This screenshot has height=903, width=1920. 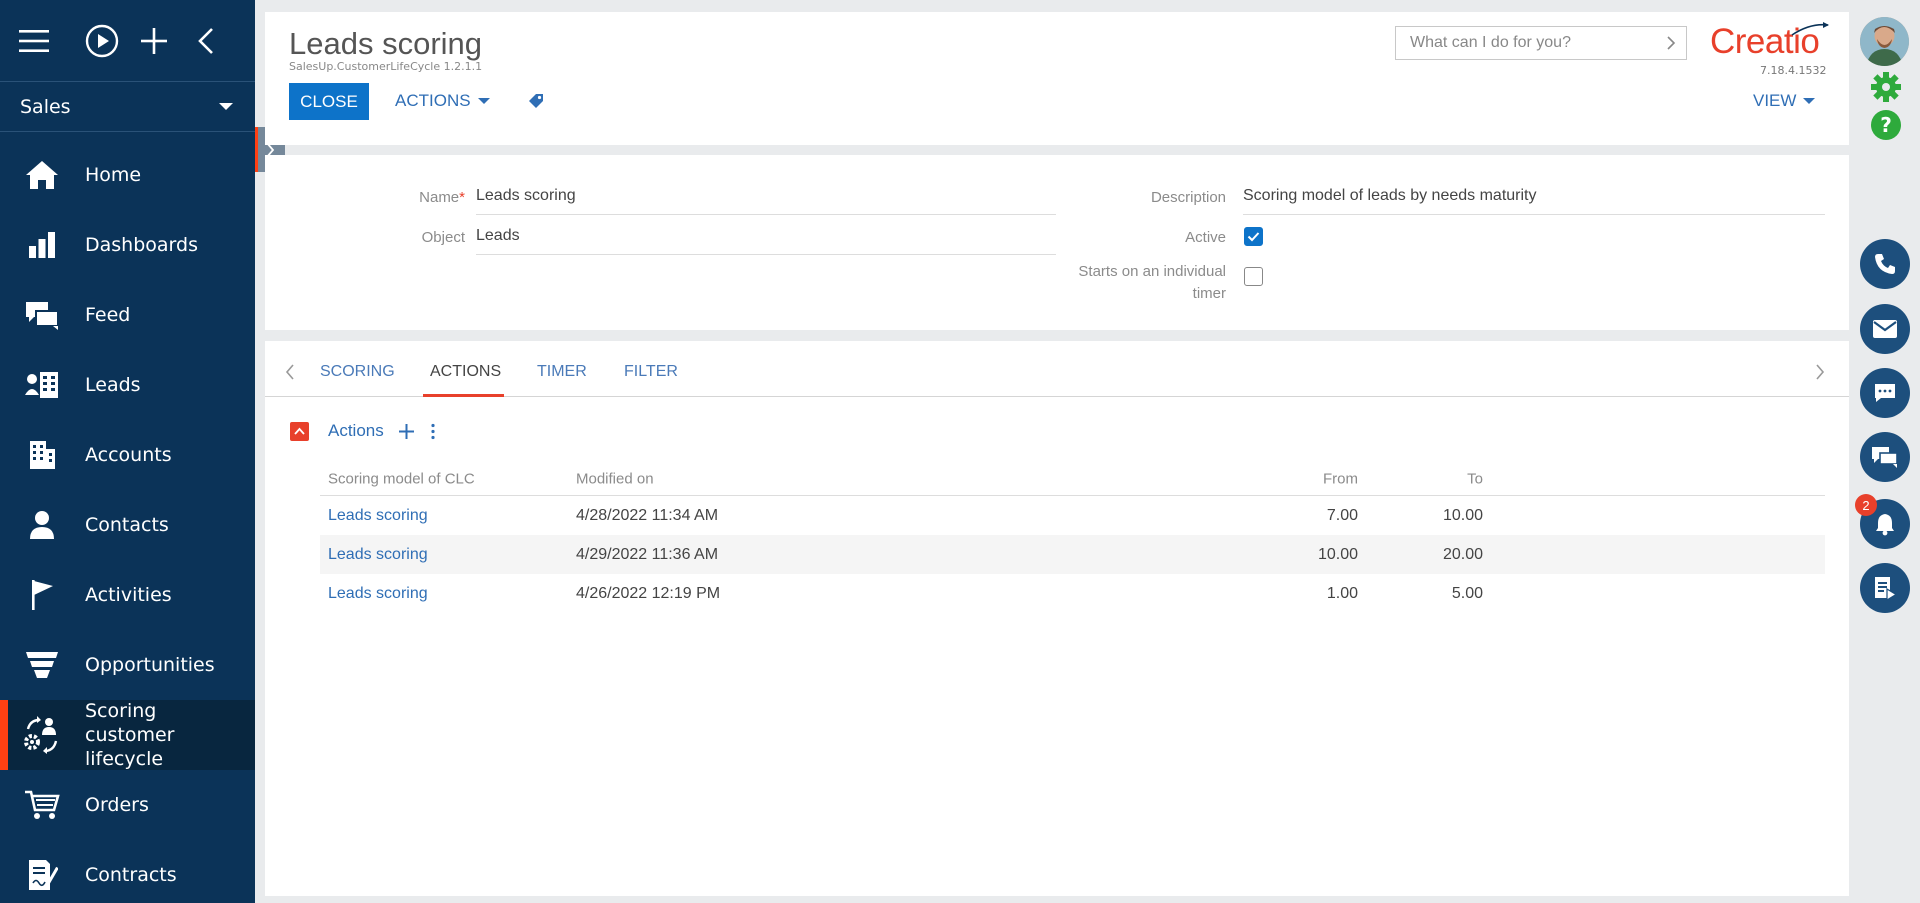 I want to click on timer-label-line1: Starts on an individual, so click(x=1152, y=271).